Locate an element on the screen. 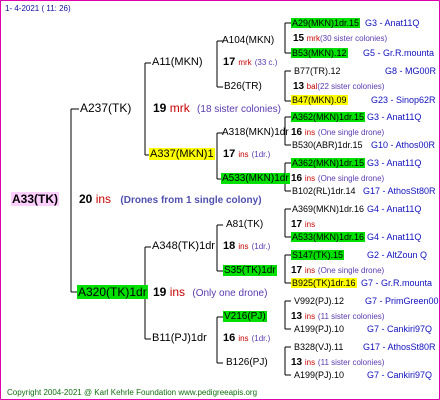  l4-a29: A29(MKN)1dr.15 is located at coordinates (326, 23).